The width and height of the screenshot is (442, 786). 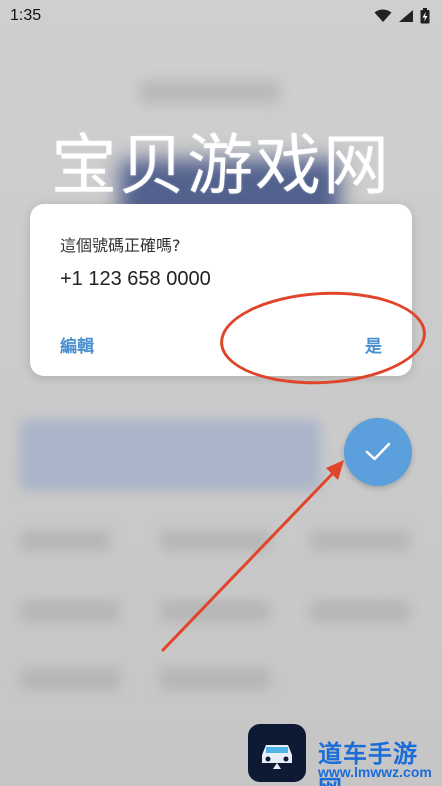 What do you see at coordinates (375, 772) in the screenshot?
I see `site-logo-url: www.lmwwz.com` at bounding box center [375, 772].